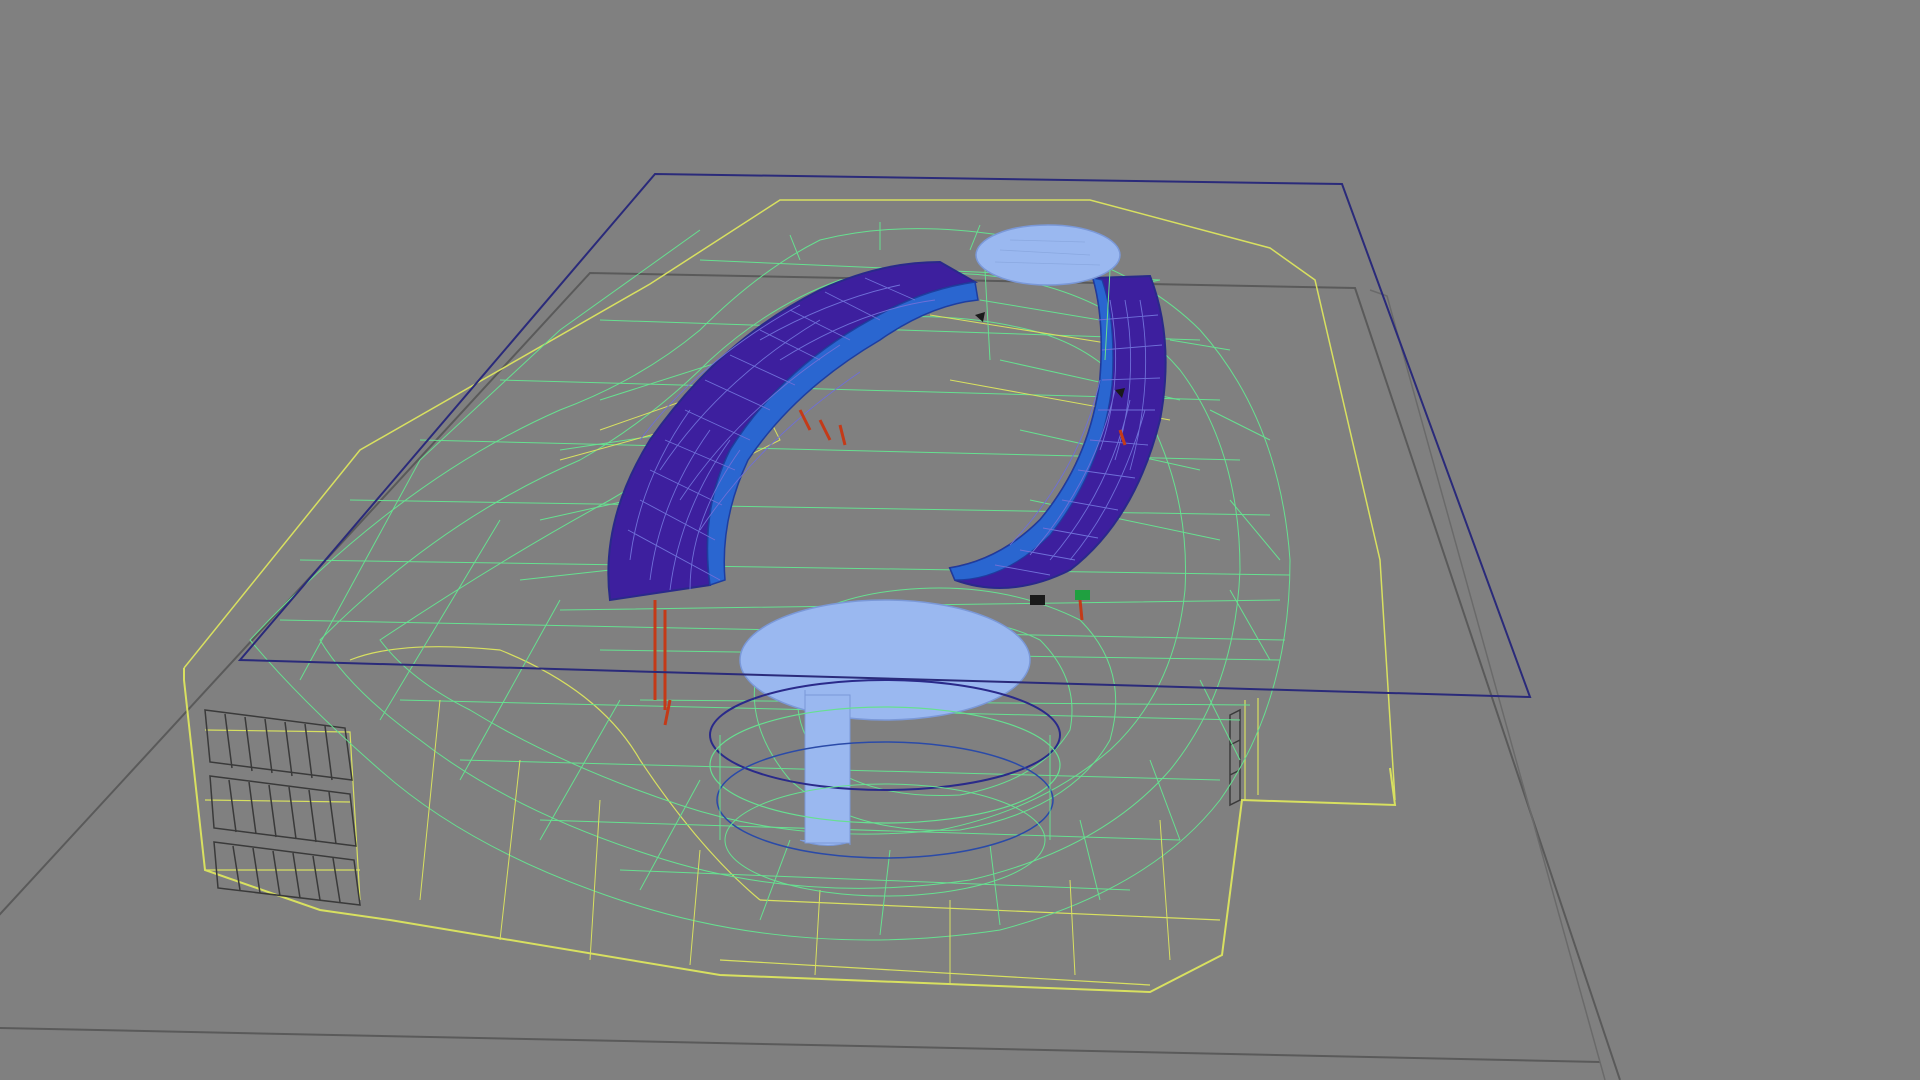 The width and height of the screenshot is (1920, 1080). Describe the element at coordinates (793, 431) in the screenshot. I see `left-curved-roof` at that location.